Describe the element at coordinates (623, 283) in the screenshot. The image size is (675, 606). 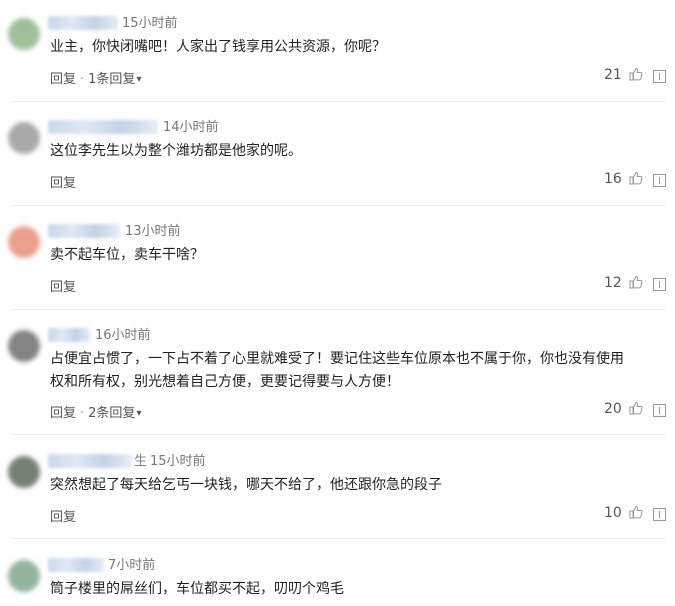
I see `like-button: 12` at that location.